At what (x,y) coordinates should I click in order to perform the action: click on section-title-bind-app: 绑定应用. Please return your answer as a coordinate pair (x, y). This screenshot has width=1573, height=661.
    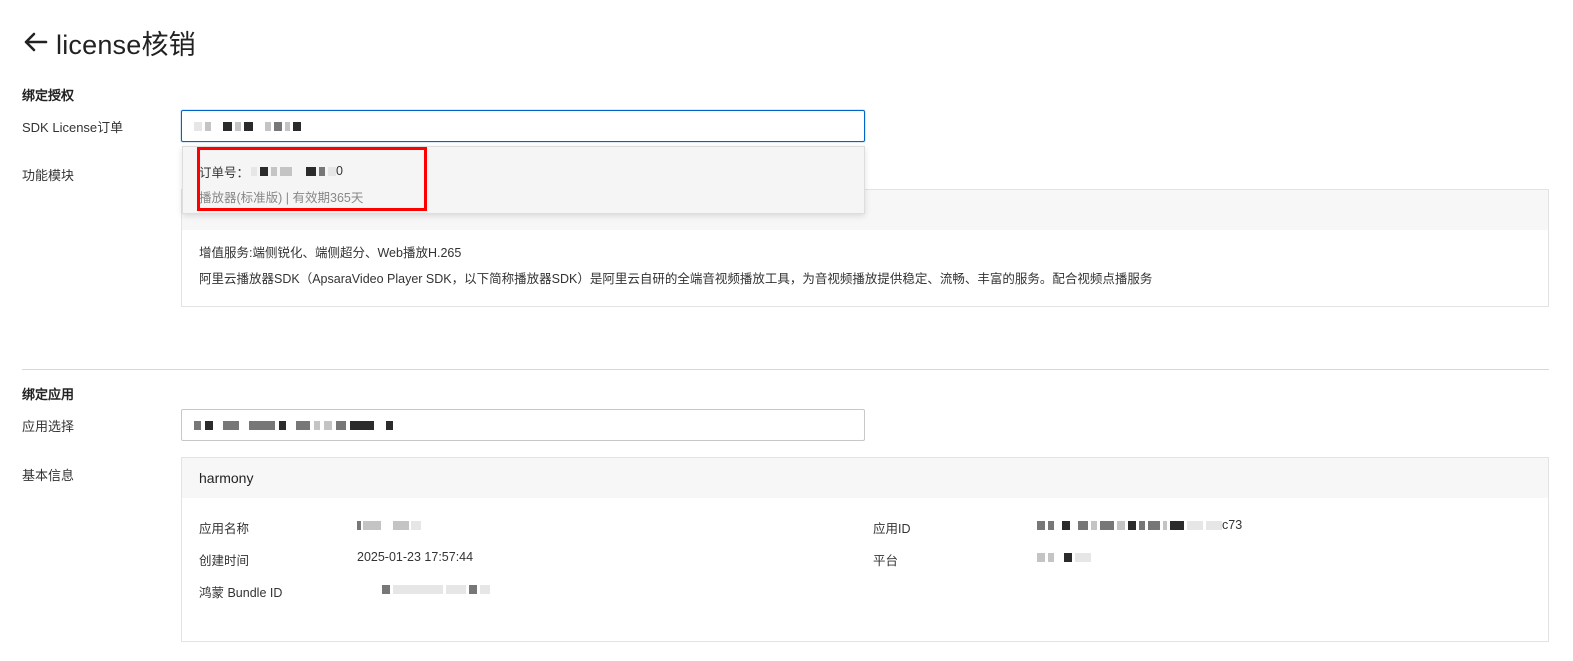
    Looking at the image, I should click on (48, 394).